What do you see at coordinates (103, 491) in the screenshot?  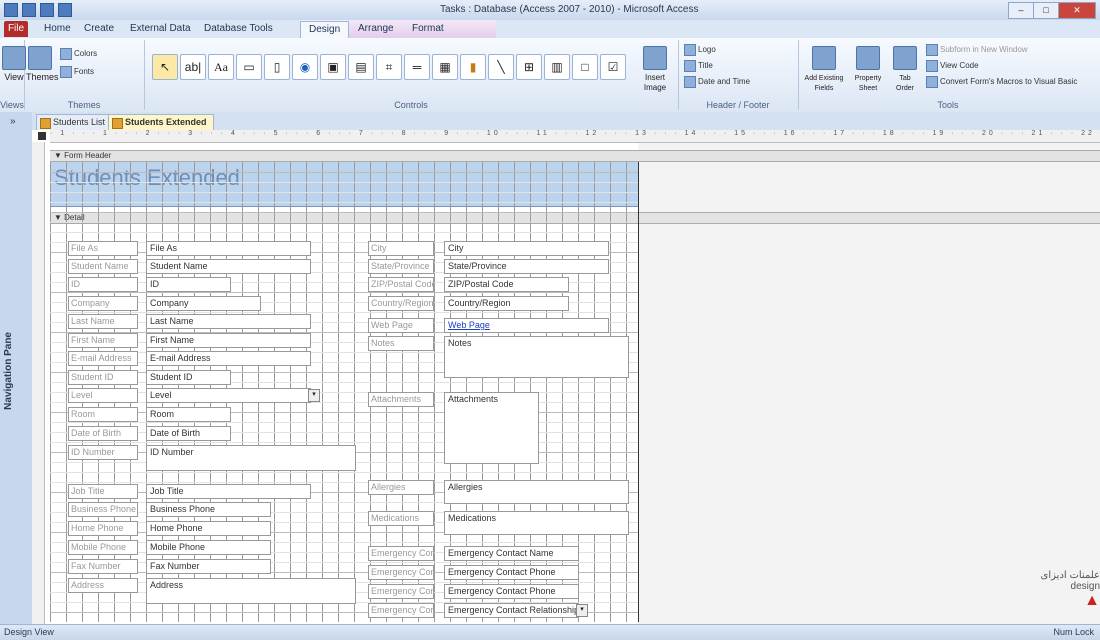 I see `field-label: Job Title` at bounding box center [103, 491].